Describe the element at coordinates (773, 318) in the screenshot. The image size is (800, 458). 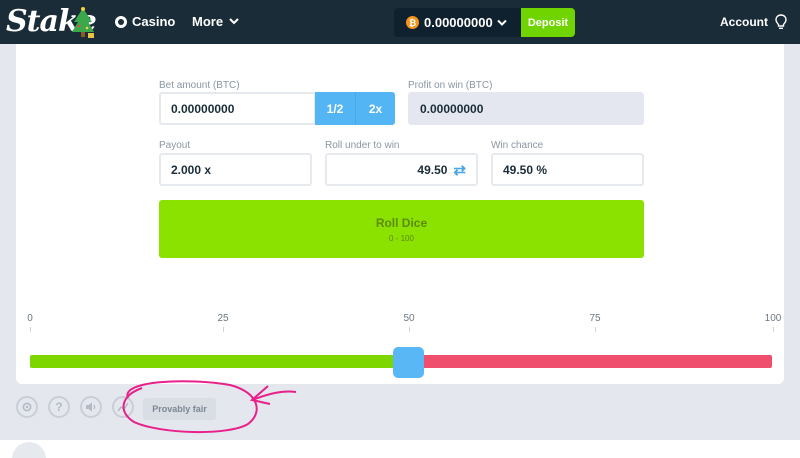
I see `scale-tick-100: 100` at that location.